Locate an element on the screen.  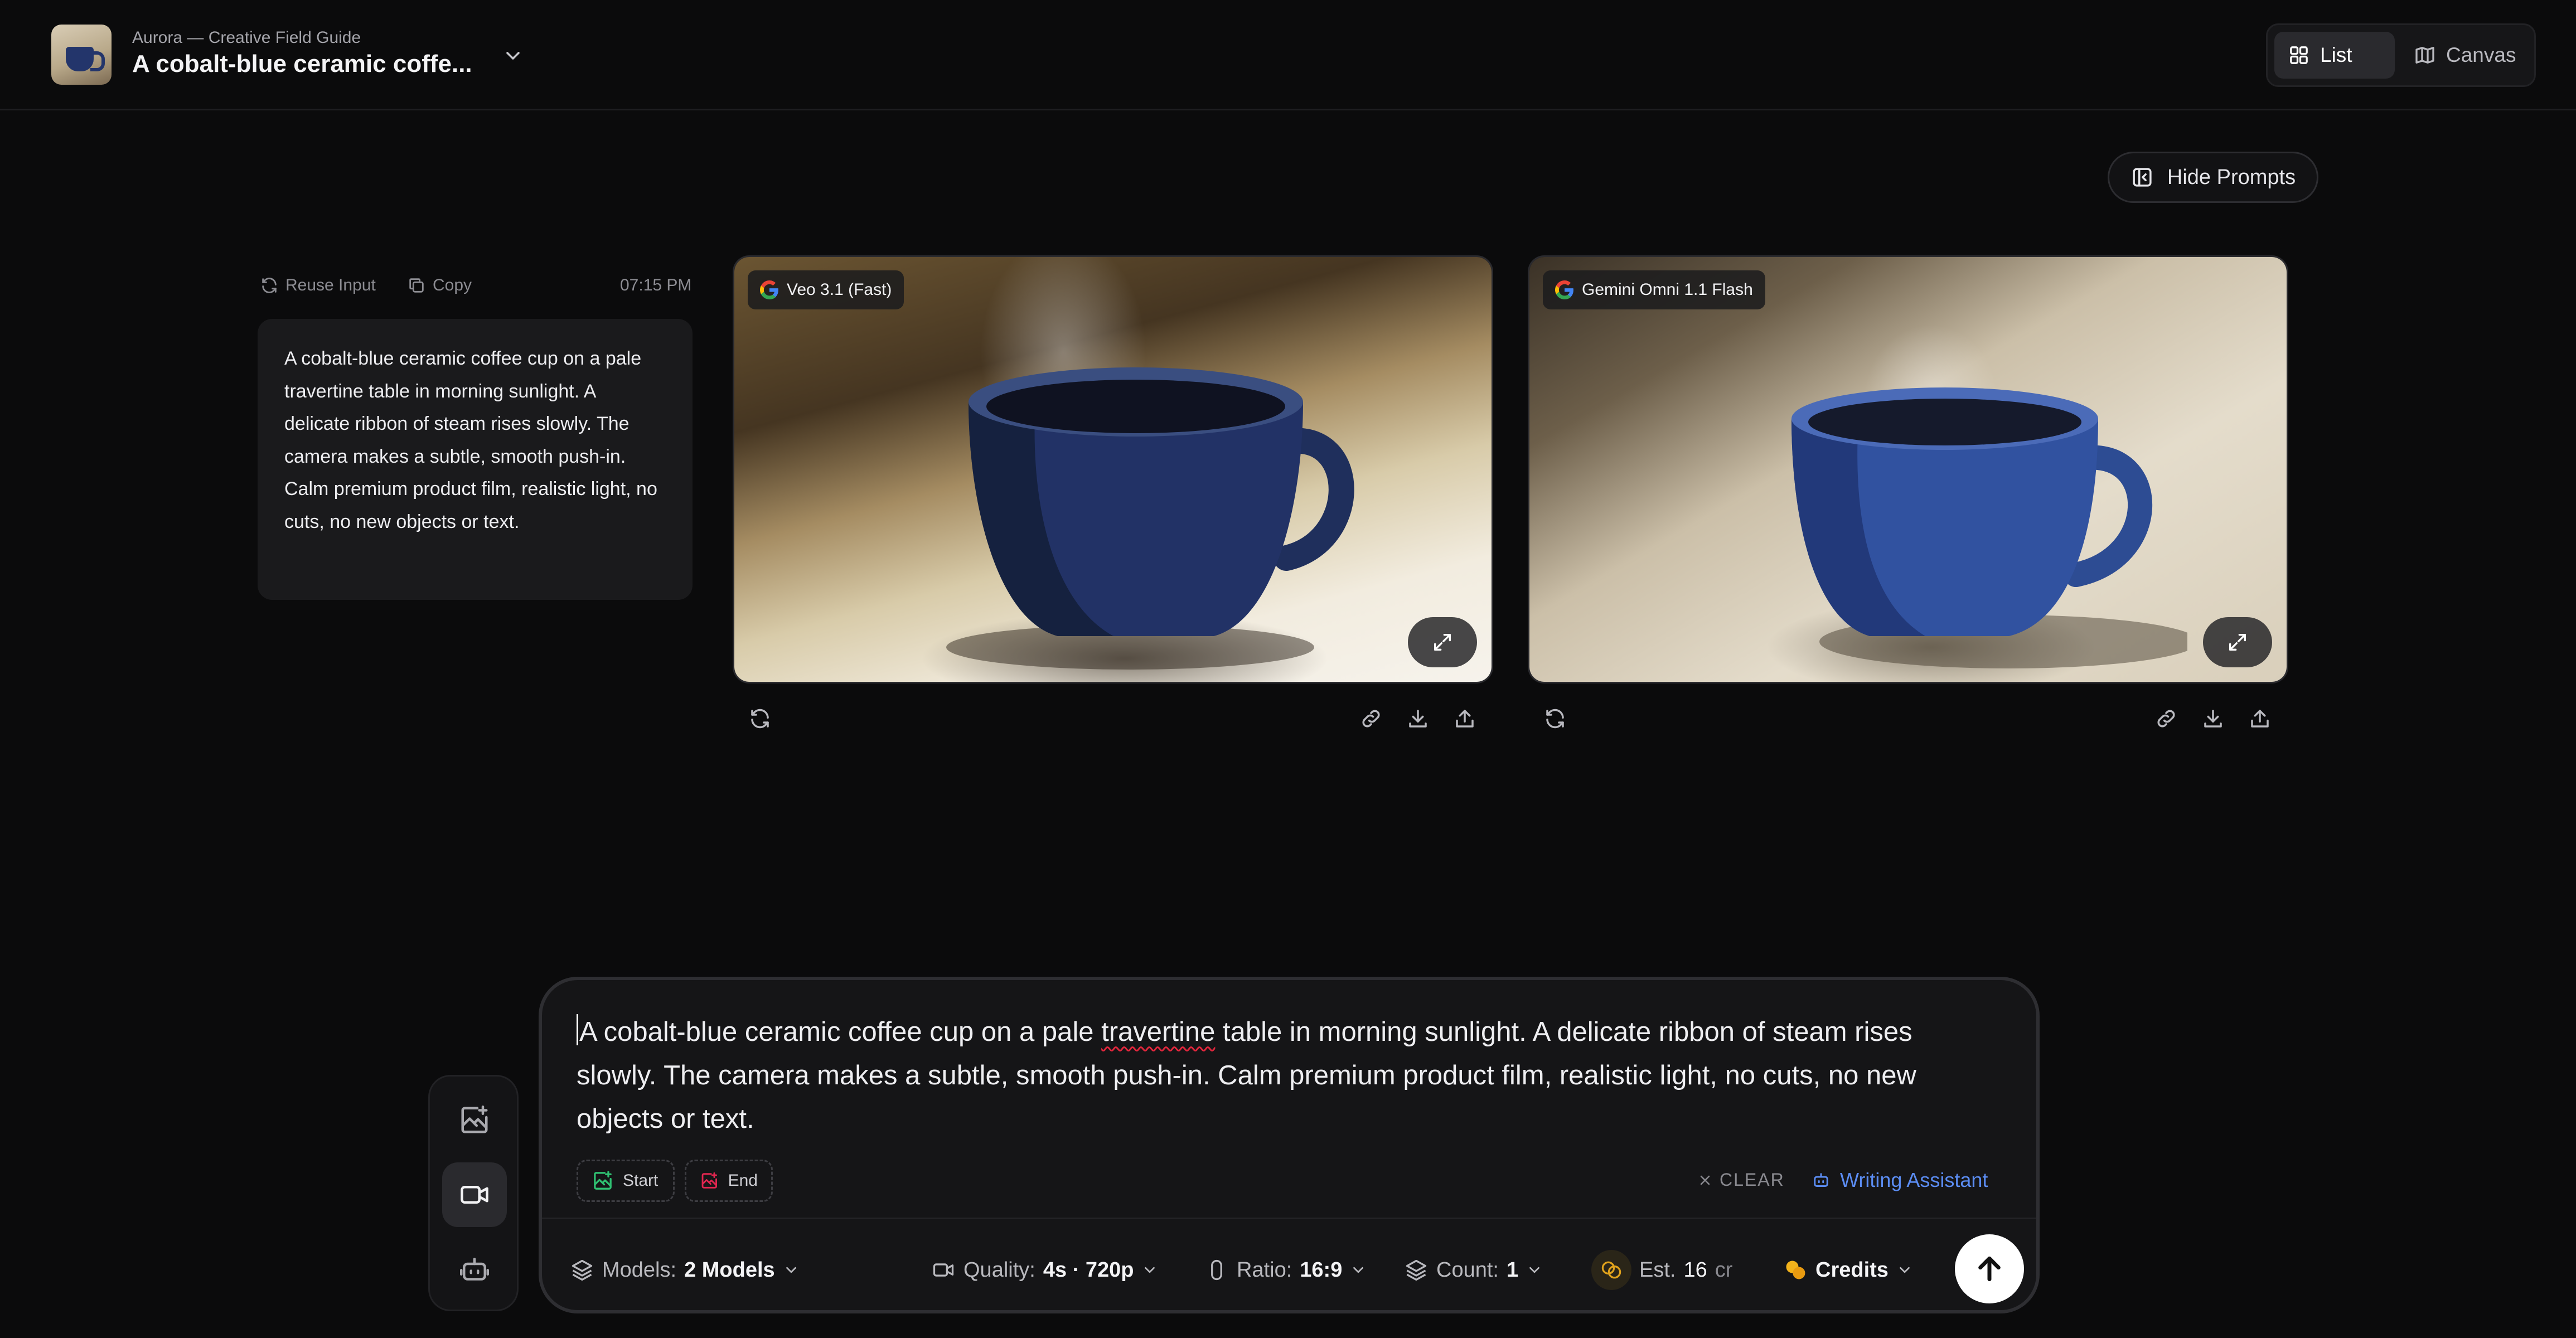
models-value: 2 Models is located at coordinates (729, 1270).